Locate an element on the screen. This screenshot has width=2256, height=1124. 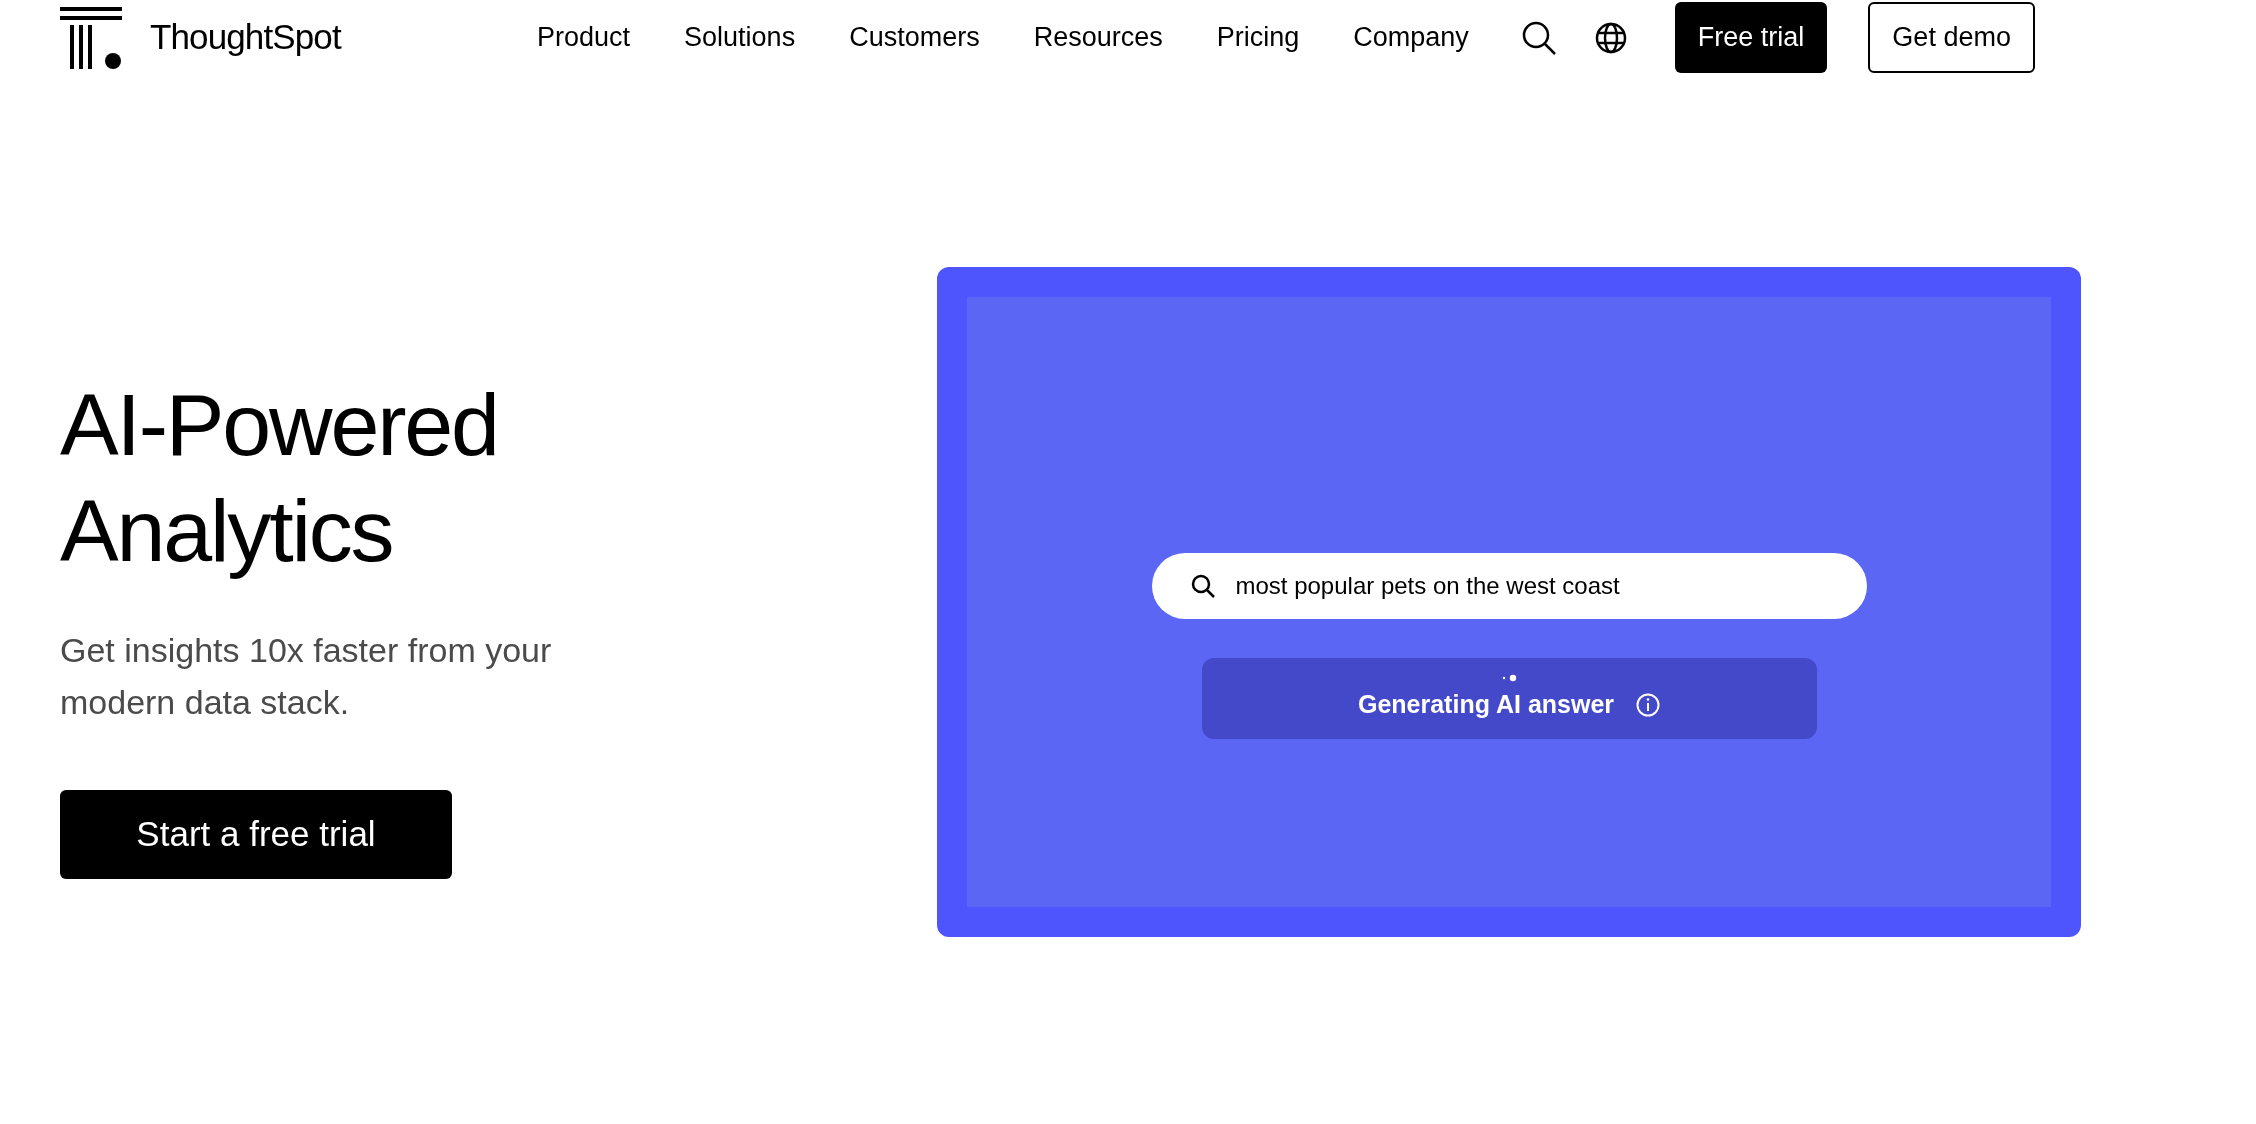
status-text: Generating AI answer is located at coordinates (1486, 704).